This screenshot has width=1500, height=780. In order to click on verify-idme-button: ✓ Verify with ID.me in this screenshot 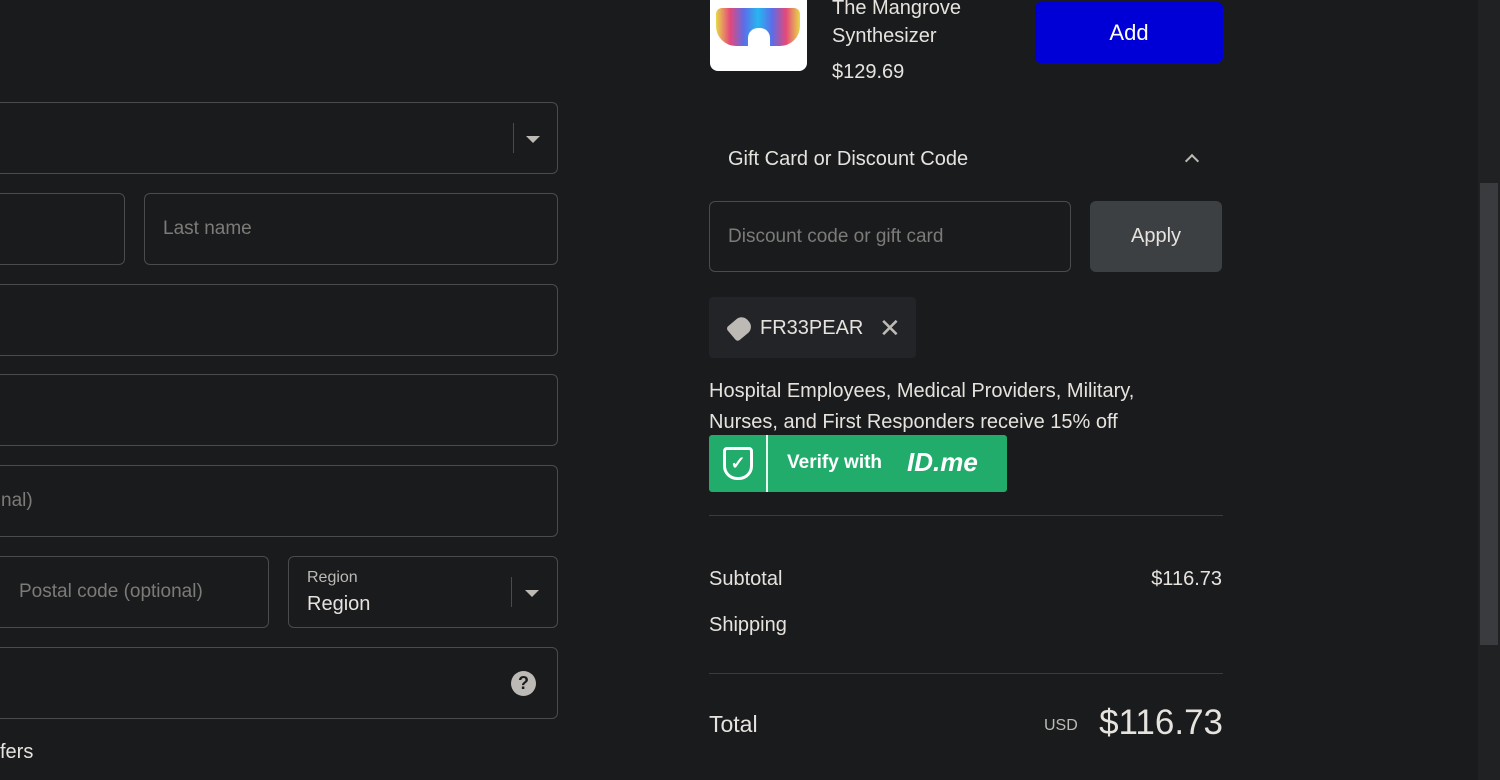, I will do `click(858, 463)`.